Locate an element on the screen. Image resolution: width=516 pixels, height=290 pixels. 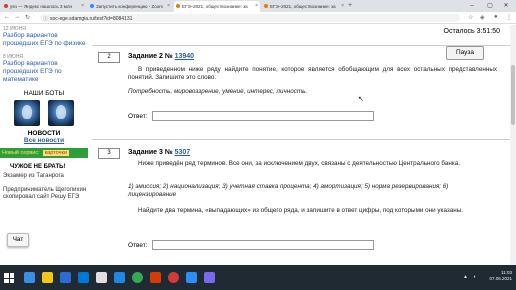
clock: 11:03 07.06.2021 is located at coordinates (500, 276).